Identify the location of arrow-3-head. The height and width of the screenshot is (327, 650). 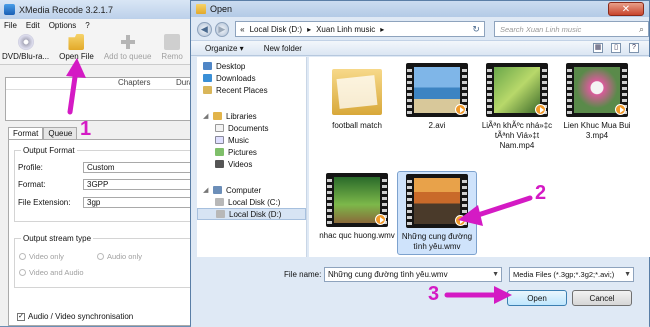
(503, 295).